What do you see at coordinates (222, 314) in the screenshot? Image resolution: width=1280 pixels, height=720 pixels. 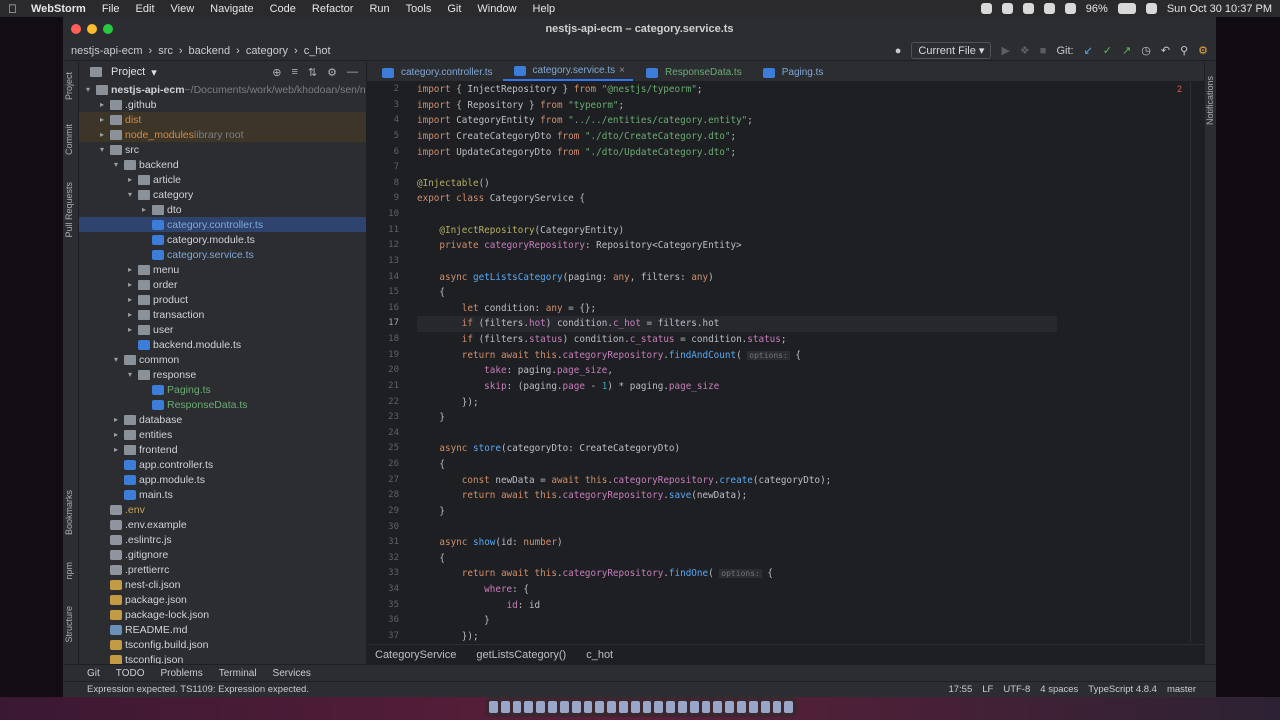 I see `tree-item: ▸ transaction` at bounding box center [222, 314].